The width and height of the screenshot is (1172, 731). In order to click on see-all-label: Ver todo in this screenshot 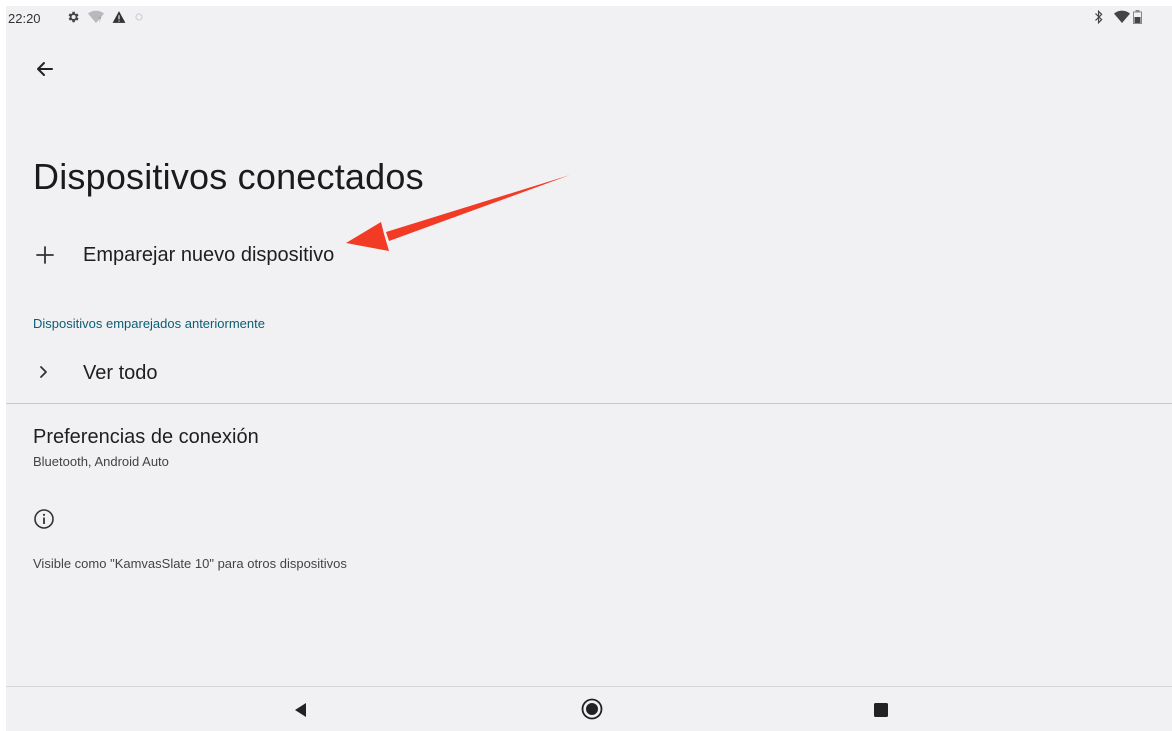, I will do `click(120, 373)`.